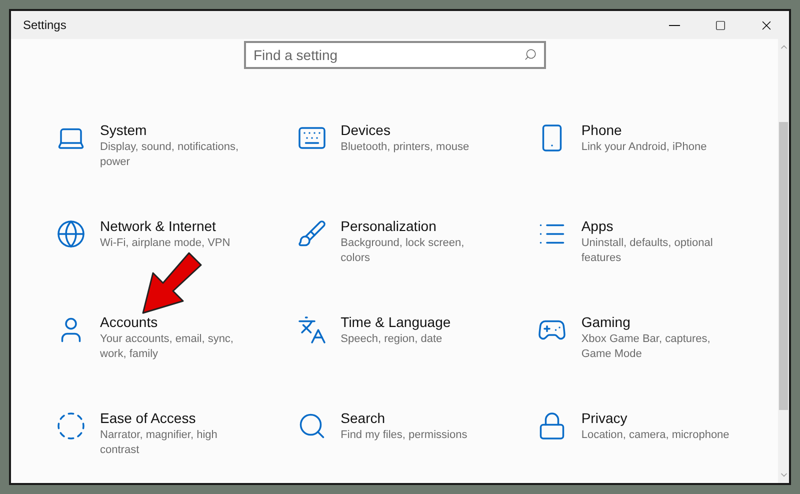 This screenshot has width=800, height=494. I want to click on category-description: Display, sound, notifications, power, so click(170, 155).